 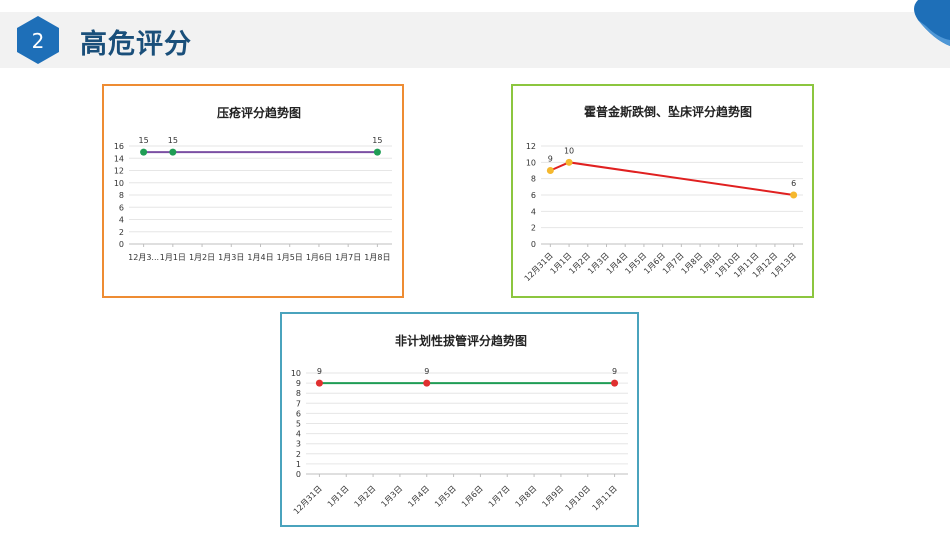 I want to click on page-title: 高危评分, so click(x=136, y=44).